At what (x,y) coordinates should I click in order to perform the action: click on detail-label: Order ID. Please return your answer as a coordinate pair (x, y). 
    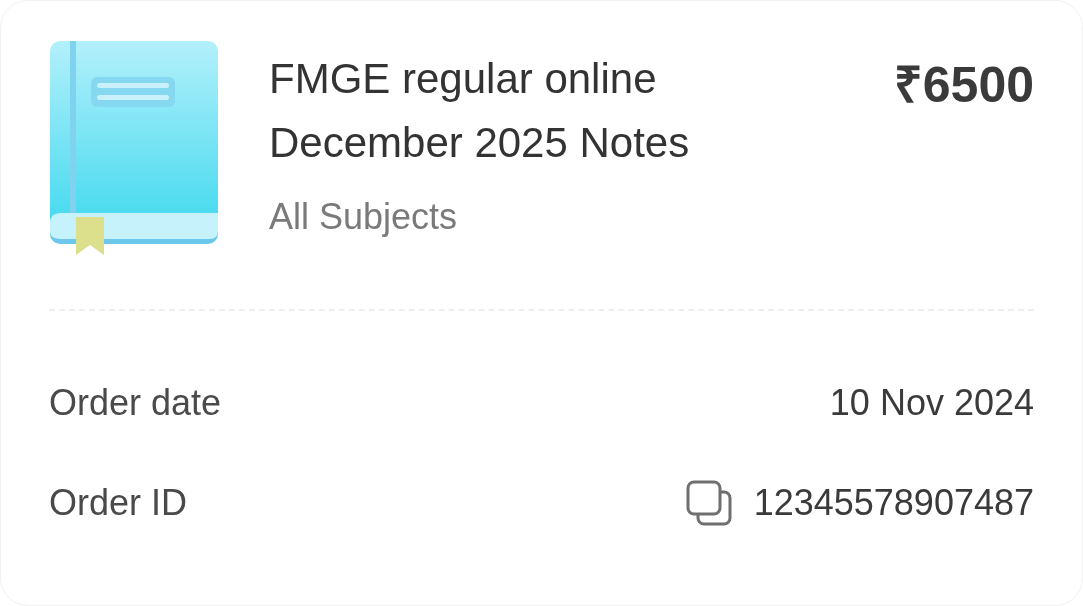
    Looking at the image, I should click on (118, 503).